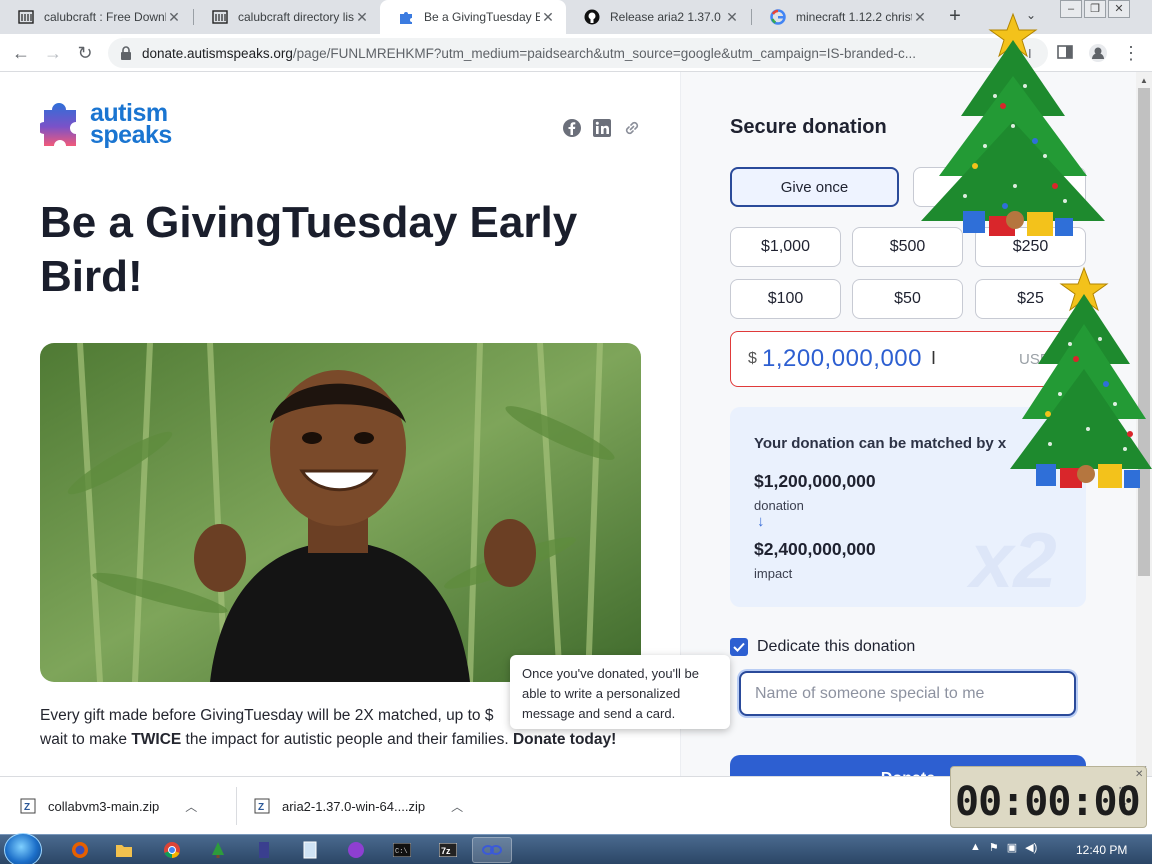  I want to click on forward-arrow-icon: →, so click(53, 53).